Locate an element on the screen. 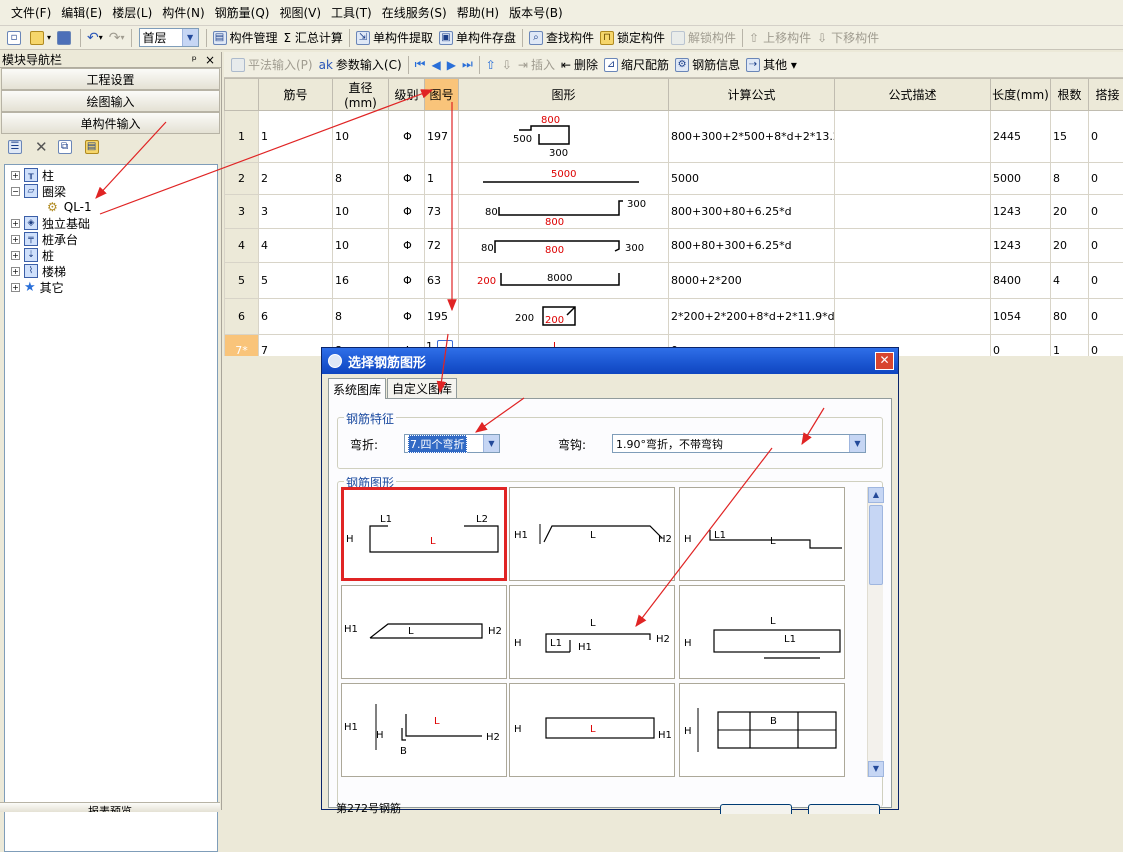  nav-drawing-input: 绘图输入 is located at coordinates (110, 101).